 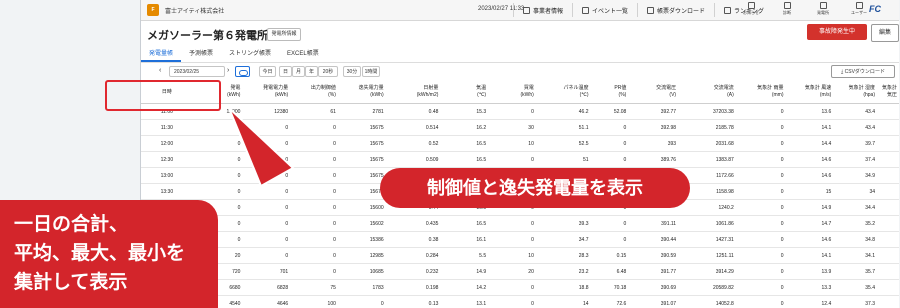 I want to click on plant-info-button: 発電所情報, so click(x=284, y=34).